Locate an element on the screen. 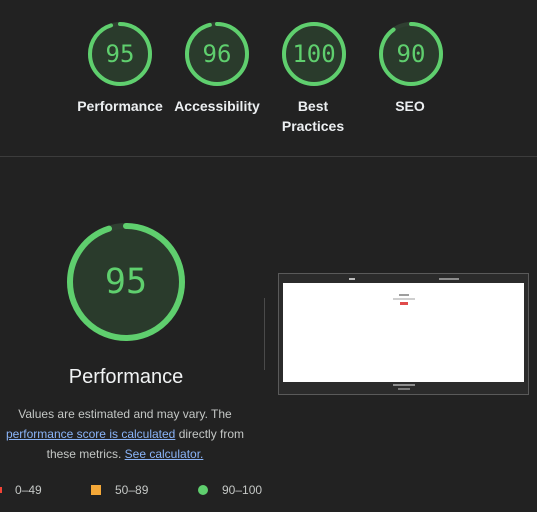 This screenshot has width=537, height=512. gauge-performance: 95 is located at coordinates (120, 54).